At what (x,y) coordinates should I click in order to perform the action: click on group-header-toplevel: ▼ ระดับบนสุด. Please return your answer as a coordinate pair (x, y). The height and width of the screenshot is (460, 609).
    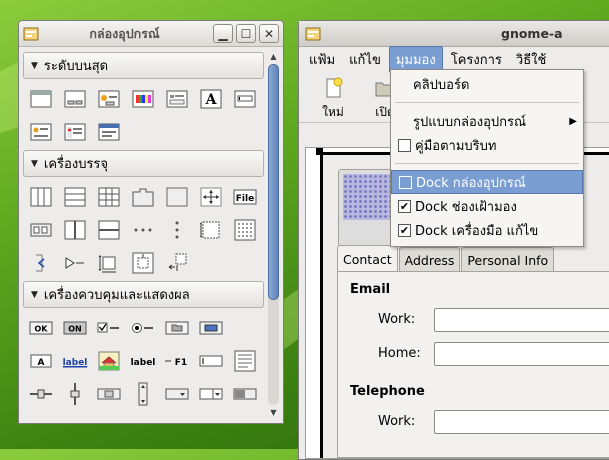
    Looking at the image, I should click on (143, 65).